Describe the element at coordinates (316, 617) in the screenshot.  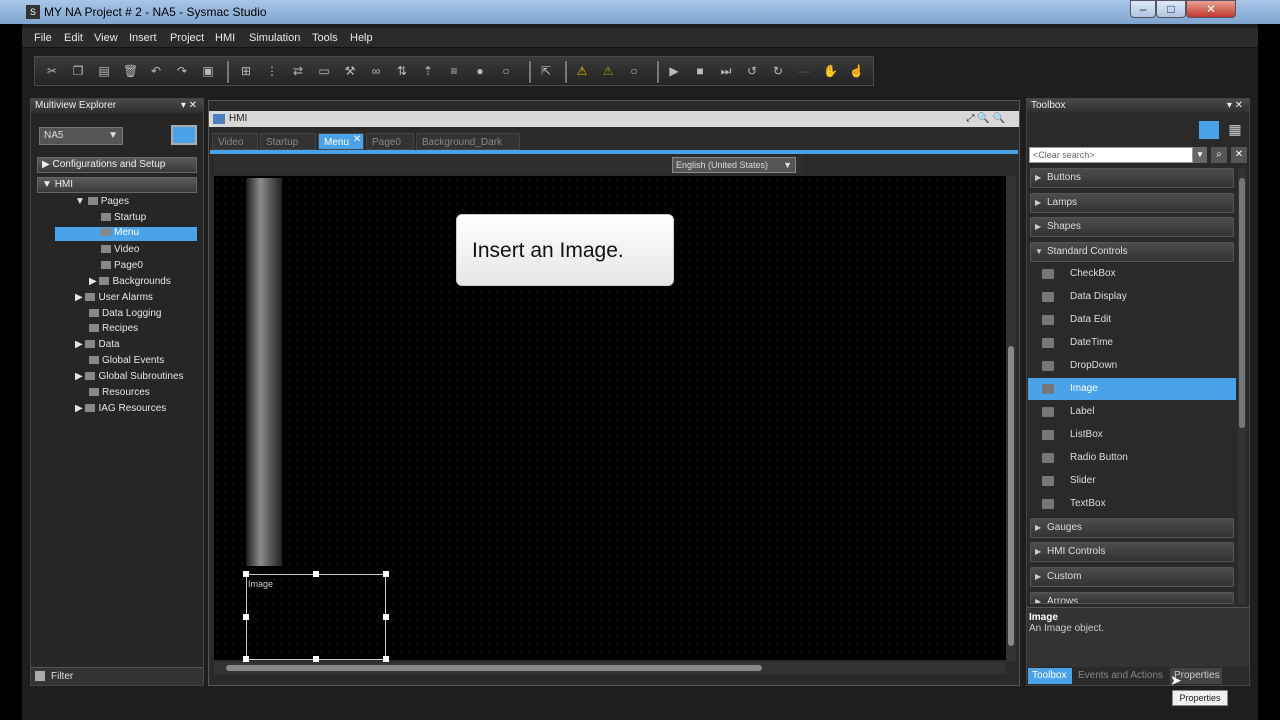
I see `image-object: Image` at that location.